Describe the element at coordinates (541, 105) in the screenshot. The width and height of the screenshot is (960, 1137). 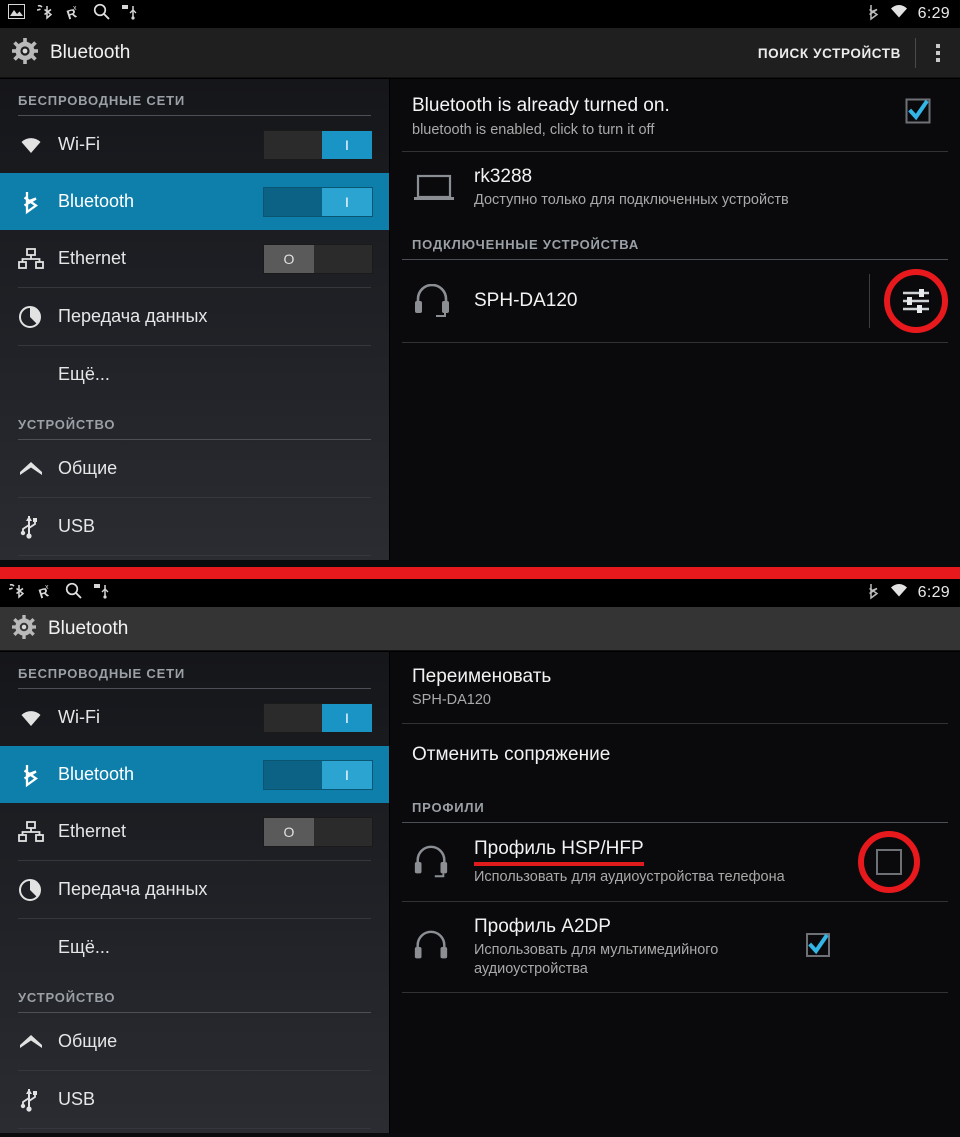
I see `bluetooth-state-title: Bluetooth is already turned on.` at that location.